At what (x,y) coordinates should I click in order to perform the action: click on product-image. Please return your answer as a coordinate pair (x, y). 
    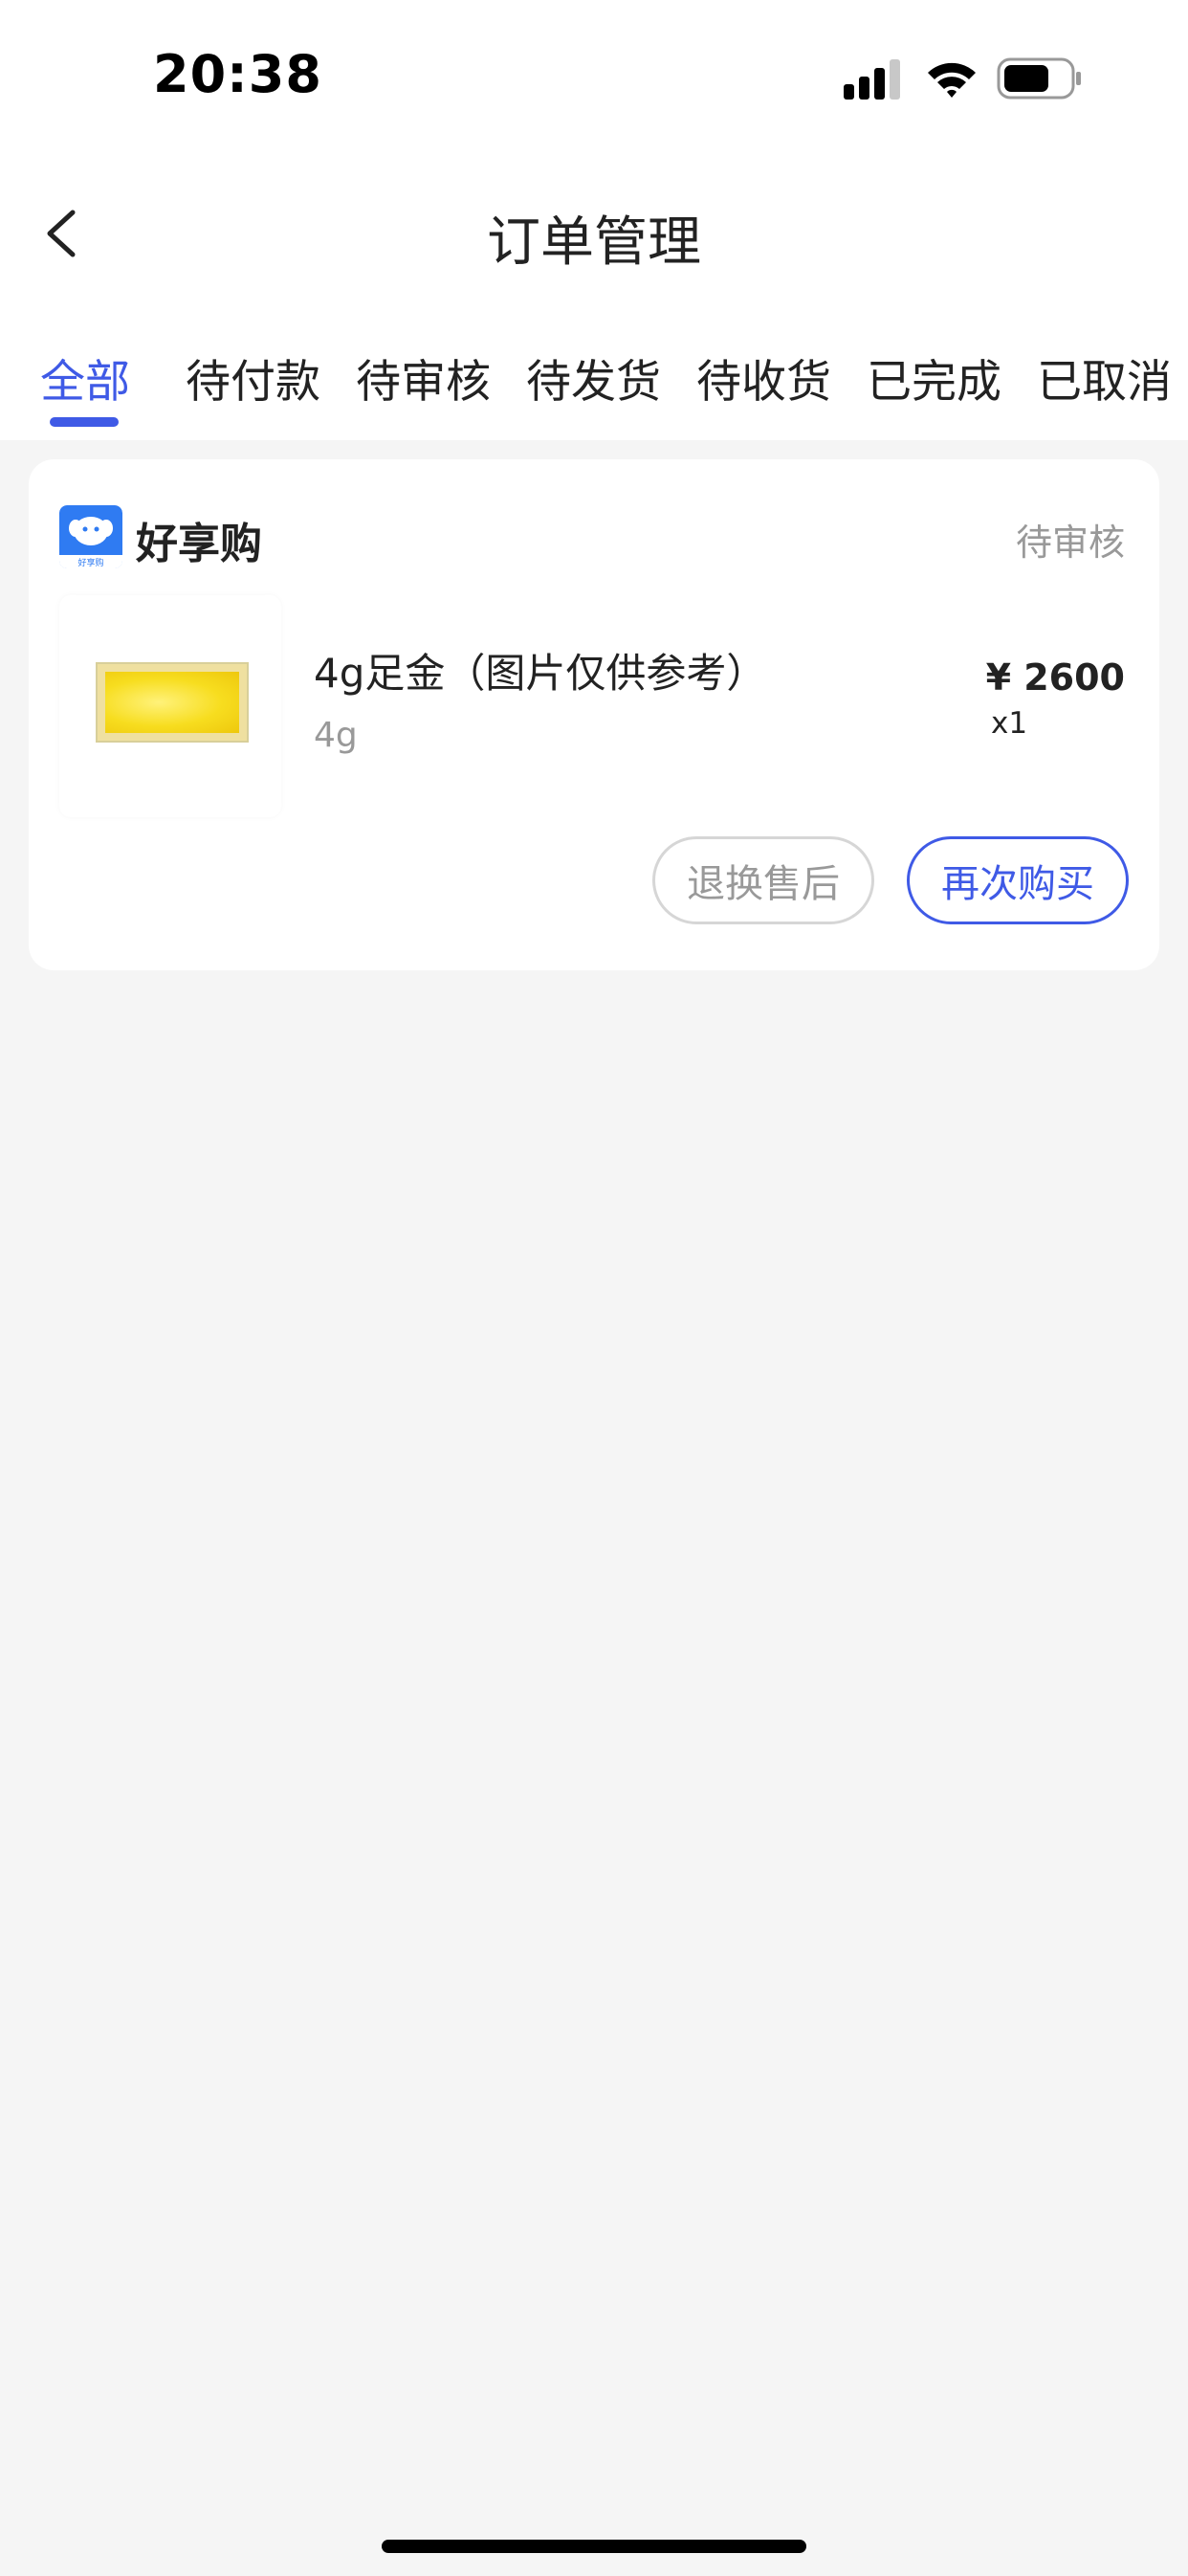
    Looking at the image, I should click on (170, 706).